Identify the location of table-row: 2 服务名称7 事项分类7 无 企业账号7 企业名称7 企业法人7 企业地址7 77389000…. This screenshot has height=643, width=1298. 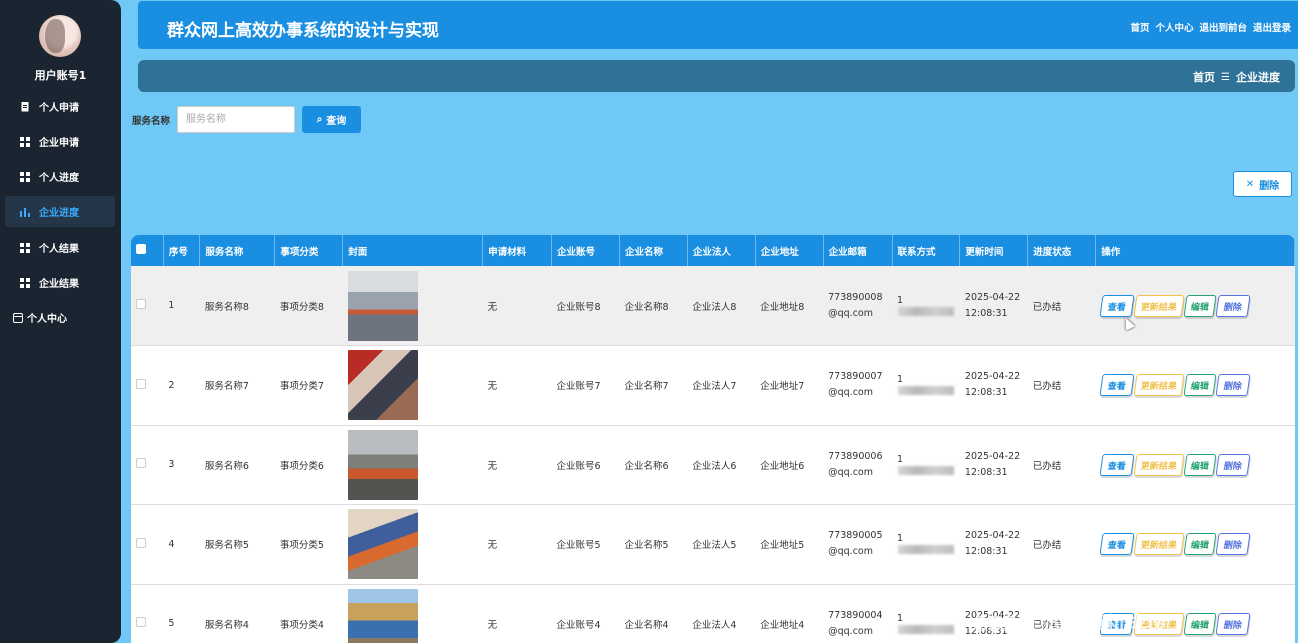
(713, 385).